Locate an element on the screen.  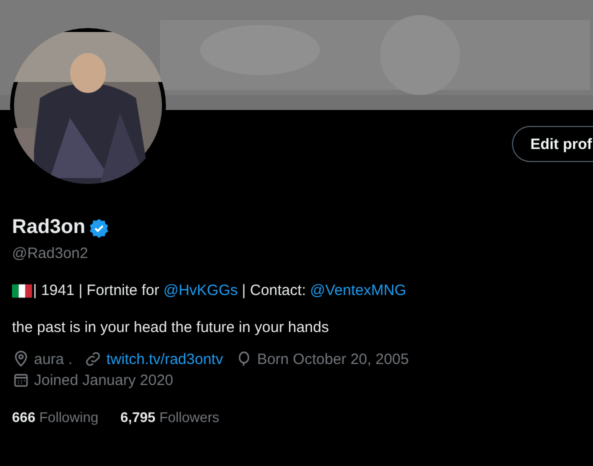
bio-text: | 1941 | Fortnite for @HvKGGs | Contact: @VentexMNG is located at coordinates (219, 290).